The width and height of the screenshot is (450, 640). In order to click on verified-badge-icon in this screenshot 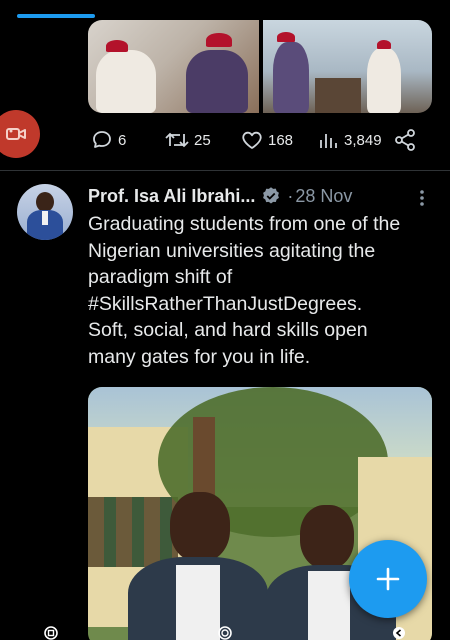, I will do `click(271, 195)`.